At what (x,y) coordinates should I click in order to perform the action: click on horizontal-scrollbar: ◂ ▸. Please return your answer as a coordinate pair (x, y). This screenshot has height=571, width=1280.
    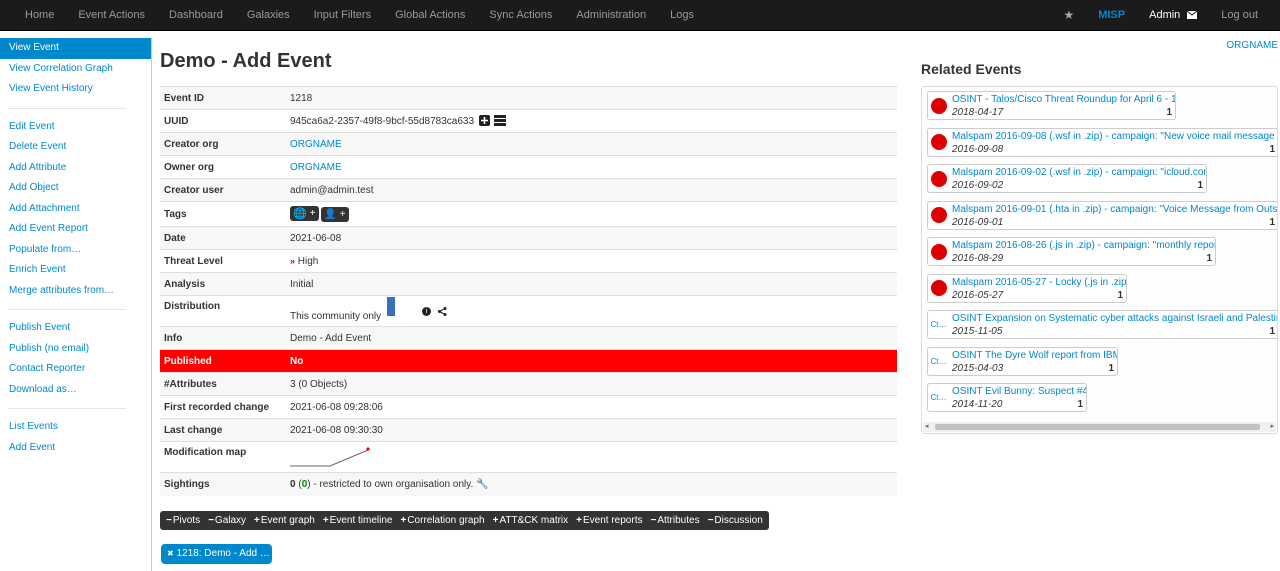
    Looking at the image, I should click on (1099, 427).